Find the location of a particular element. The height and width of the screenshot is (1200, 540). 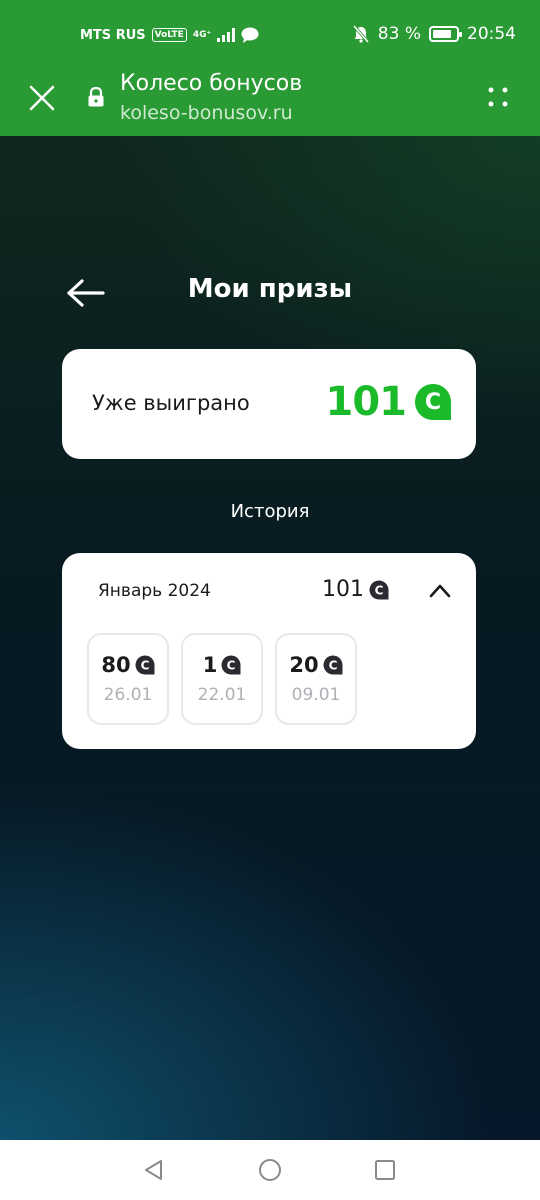

prize-date: 22.01 is located at coordinates (222, 695).